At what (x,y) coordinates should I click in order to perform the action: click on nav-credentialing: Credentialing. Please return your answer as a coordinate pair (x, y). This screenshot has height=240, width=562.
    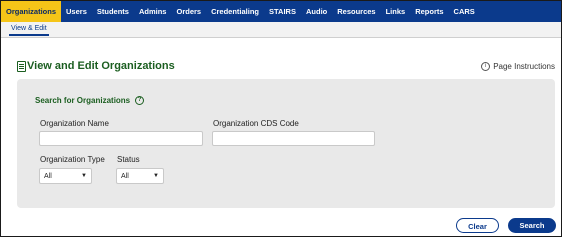
    Looking at the image, I should click on (235, 11).